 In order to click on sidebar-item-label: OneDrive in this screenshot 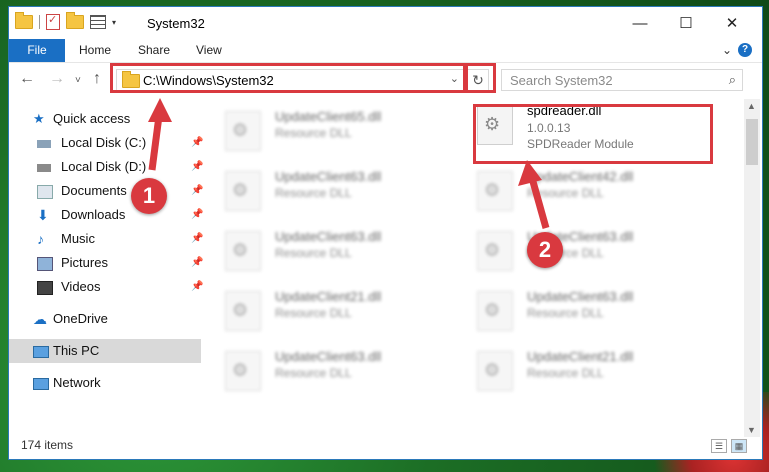, I will do `click(80, 318)`.